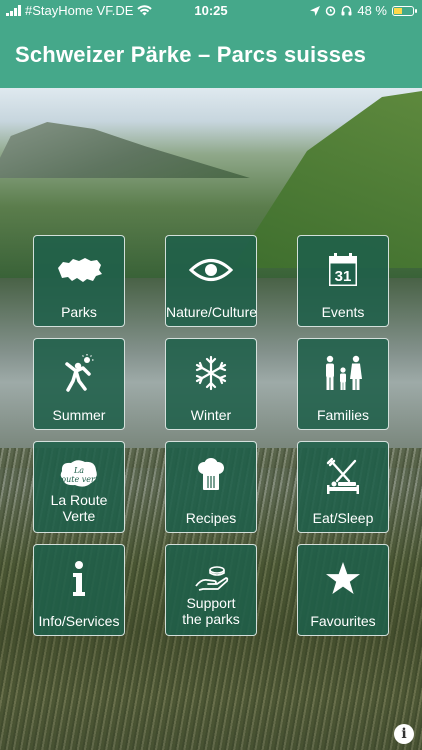  What do you see at coordinates (343, 621) in the screenshot?
I see `tile-label: Favourites` at bounding box center [343, 621].